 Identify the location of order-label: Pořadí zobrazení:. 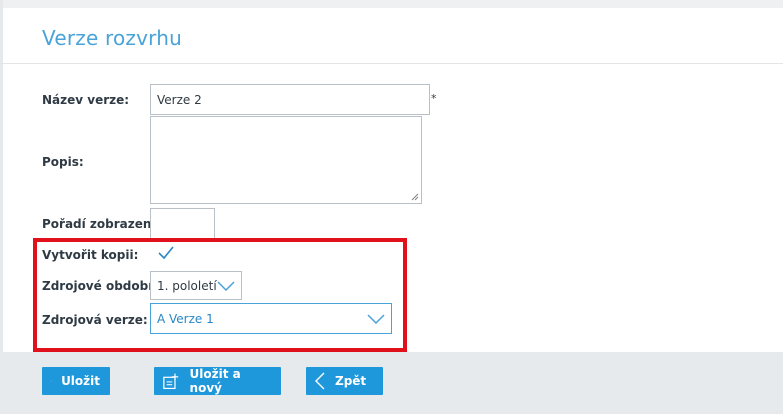
(101, 224).